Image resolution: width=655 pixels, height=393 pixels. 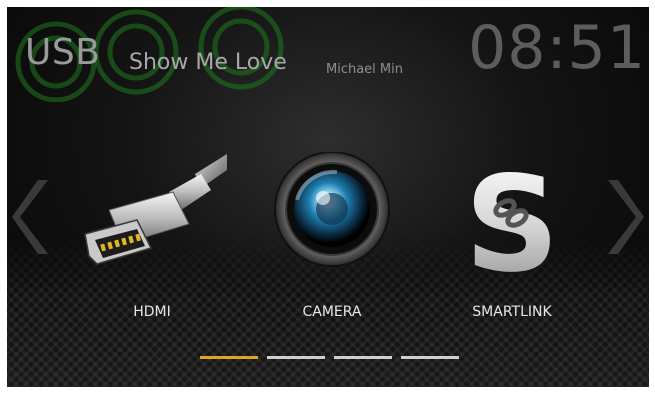 What do you see at coordinates (155, 209) in the screenshot?
I see `hdmi-plug-icon` at bounding box center [155, 209].